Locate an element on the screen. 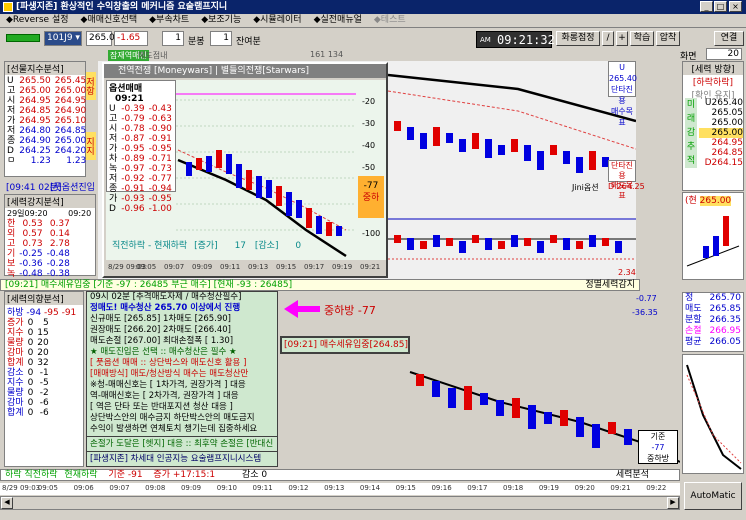 The image size is (746, 520). table-row: 감소 0 -1 is located at coordinates (28, 373).